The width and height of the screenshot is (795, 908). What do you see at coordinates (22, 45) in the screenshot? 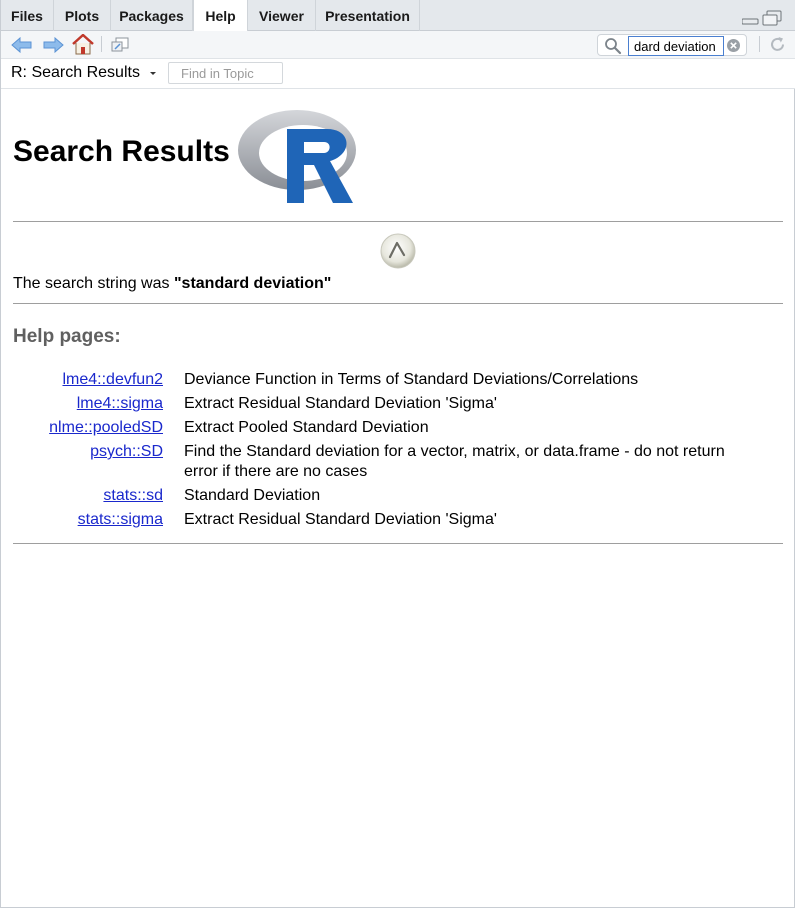
I see `back-arrow-icon` at bounding box center [22, 45].